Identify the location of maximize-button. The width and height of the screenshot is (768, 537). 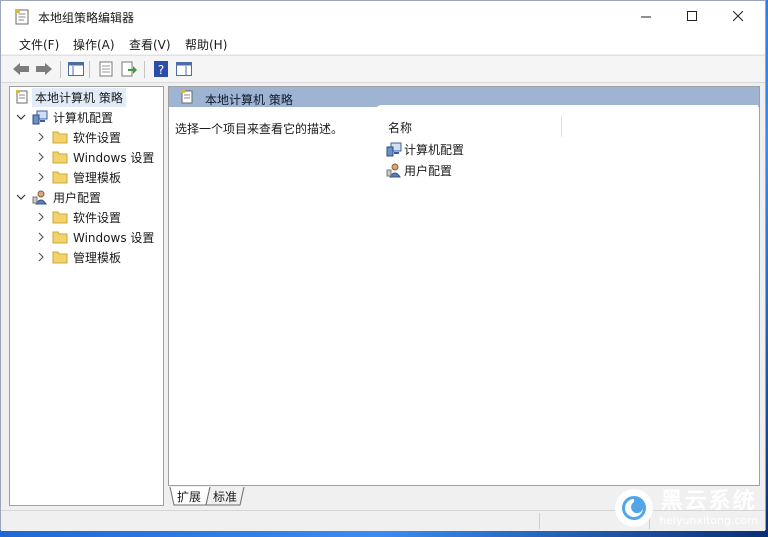
(692, 16).